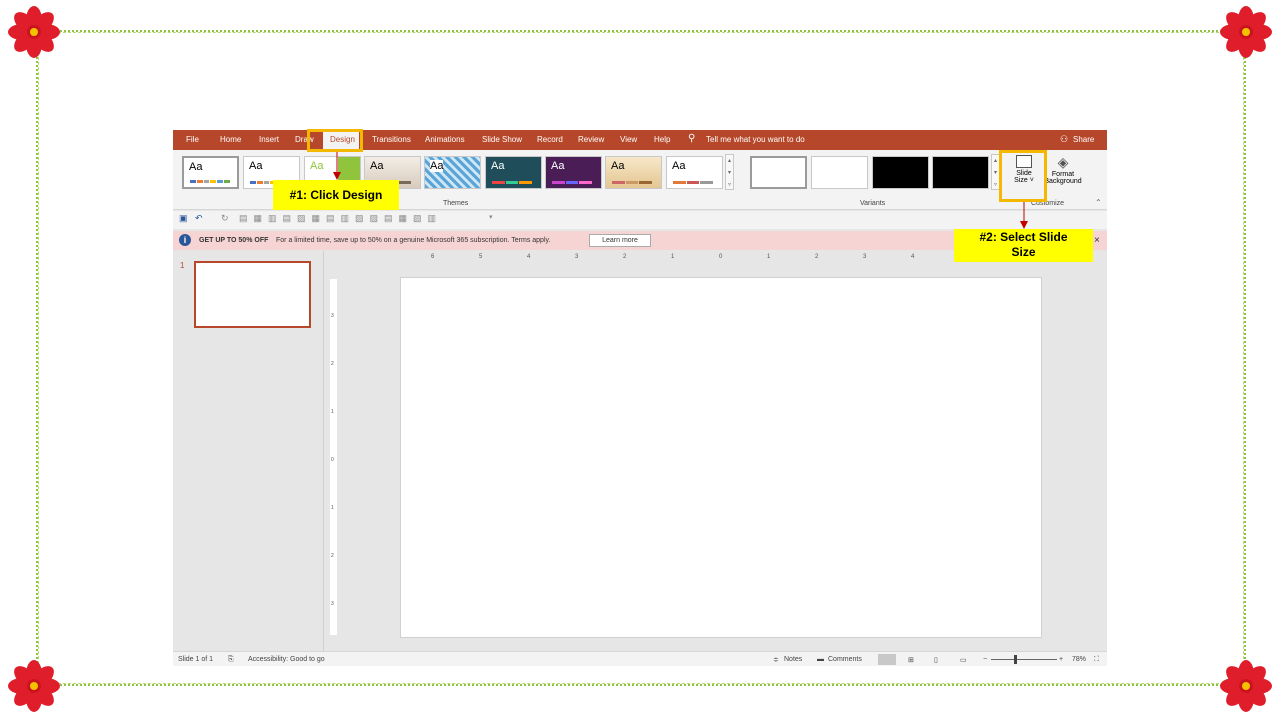 Image resolution: width=1280 pixels, height=720 pixels. I want to click on share-button: Share, so click(1083, 139).